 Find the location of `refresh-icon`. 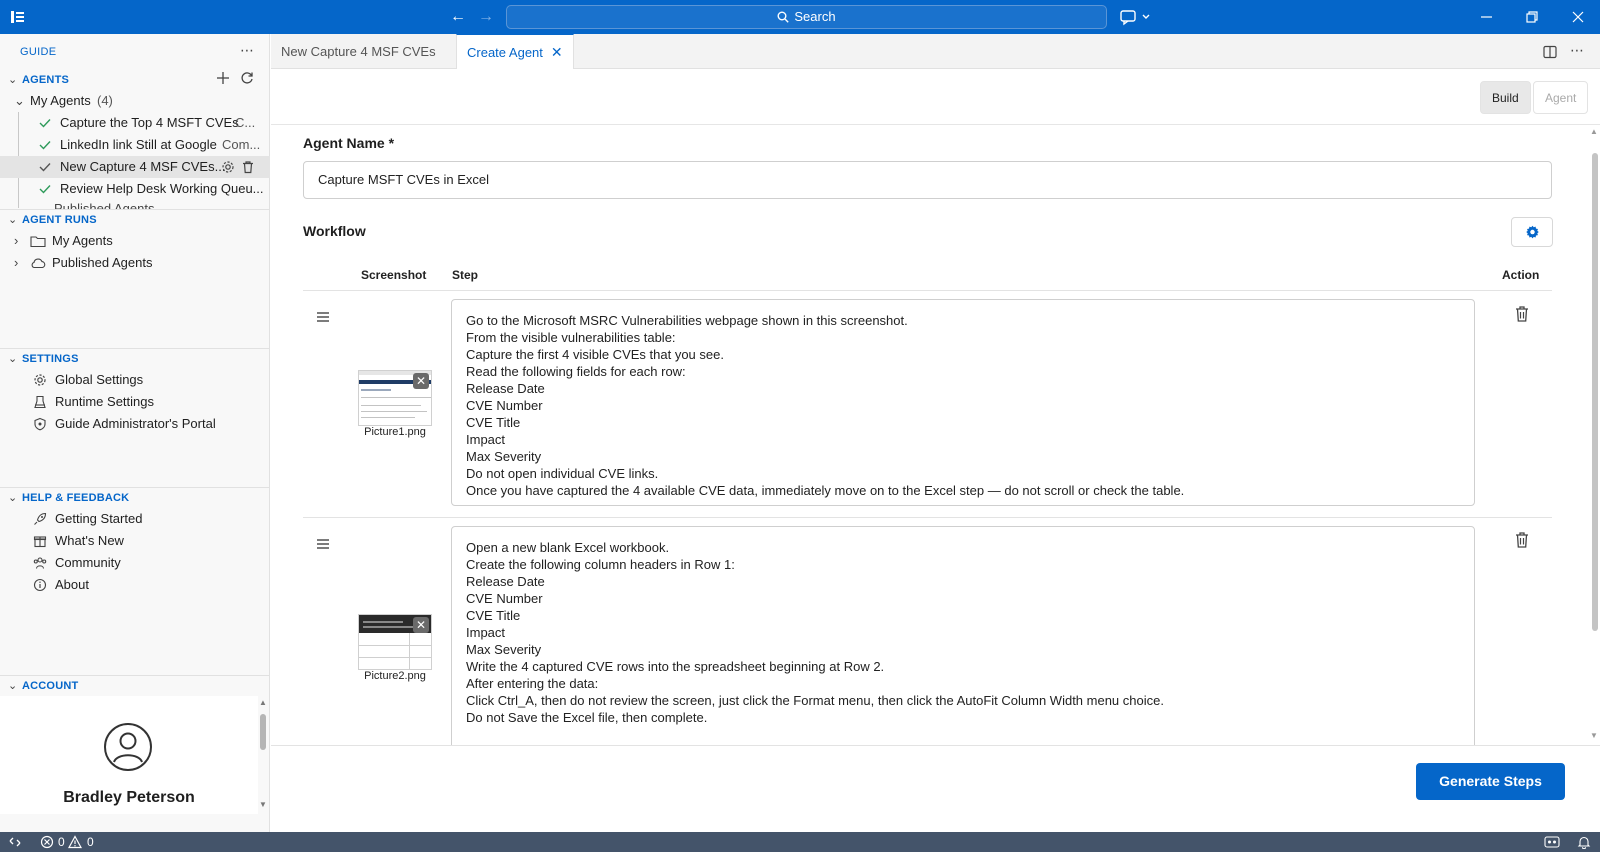

refresh-icon is located at coordinates (247, 78).